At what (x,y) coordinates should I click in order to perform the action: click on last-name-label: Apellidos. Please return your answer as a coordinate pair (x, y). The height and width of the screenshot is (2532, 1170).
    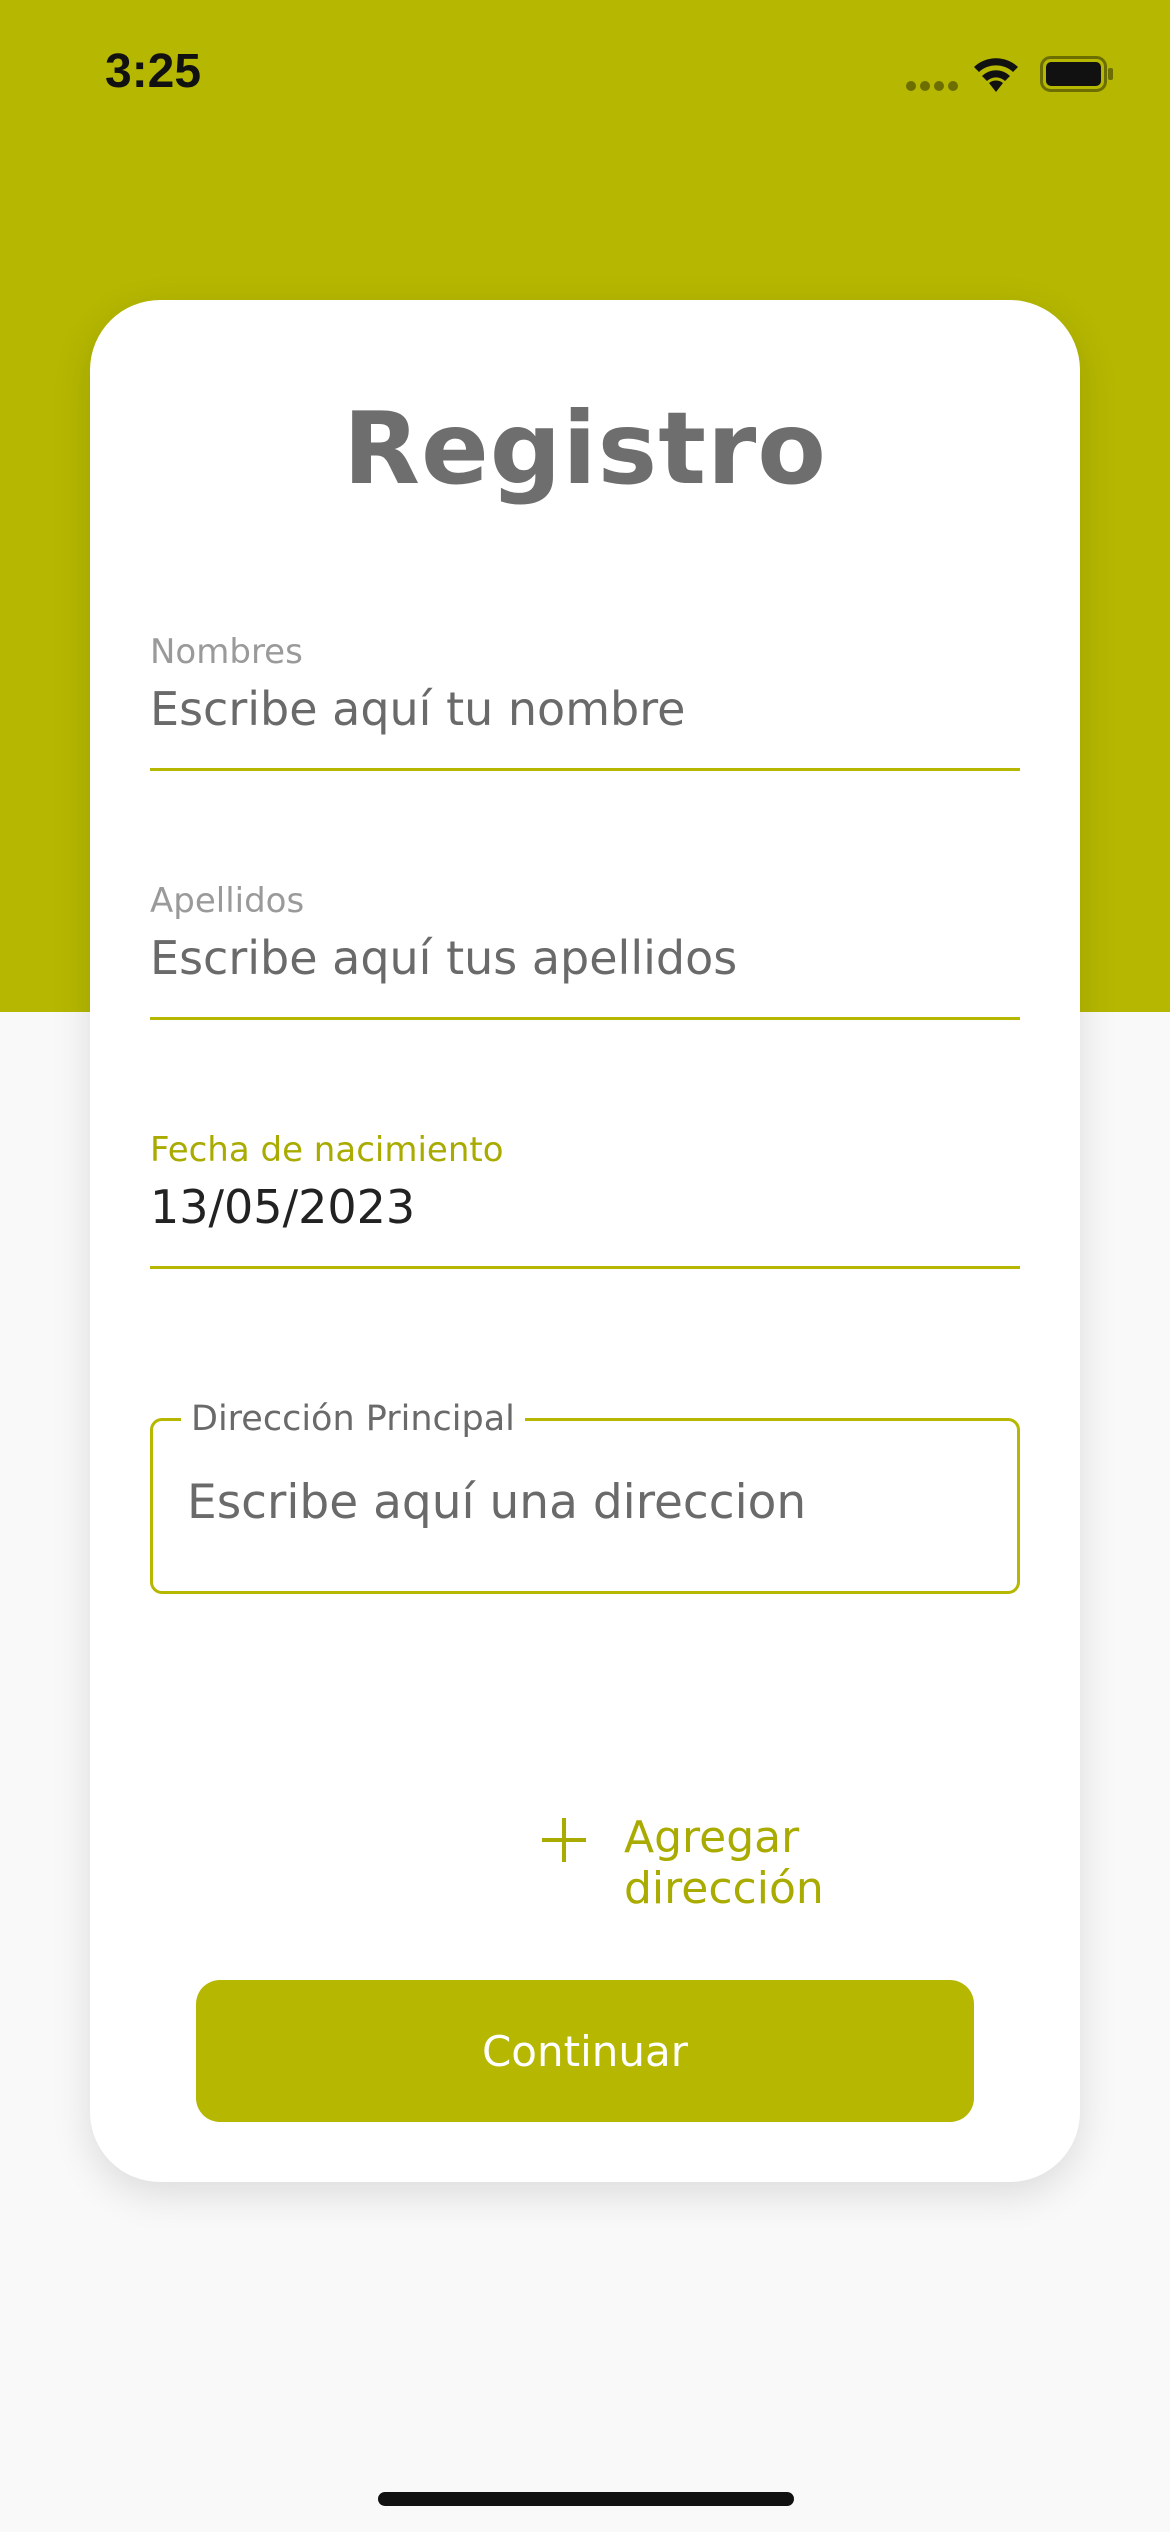
    Looking at the image, I should click on (227, 901).